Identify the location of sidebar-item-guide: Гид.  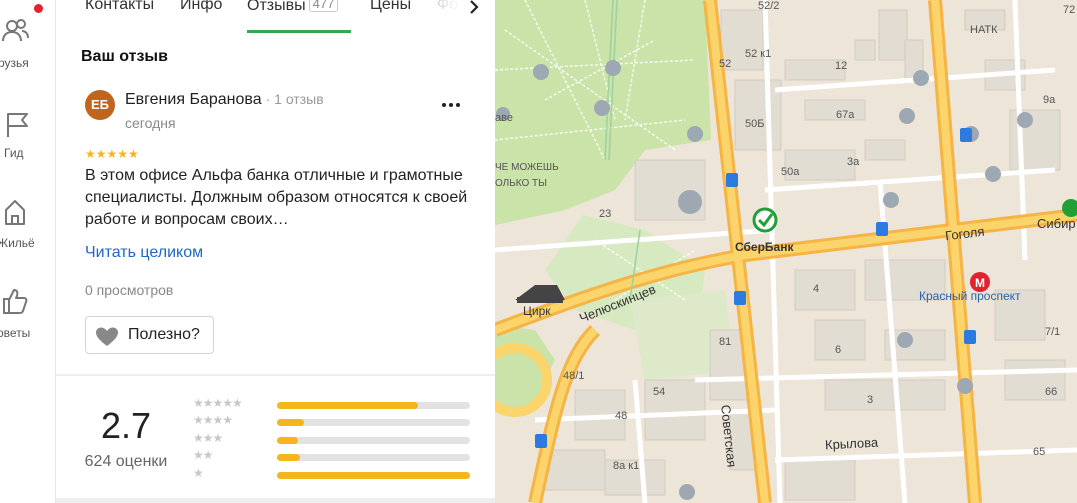
(27, 135).